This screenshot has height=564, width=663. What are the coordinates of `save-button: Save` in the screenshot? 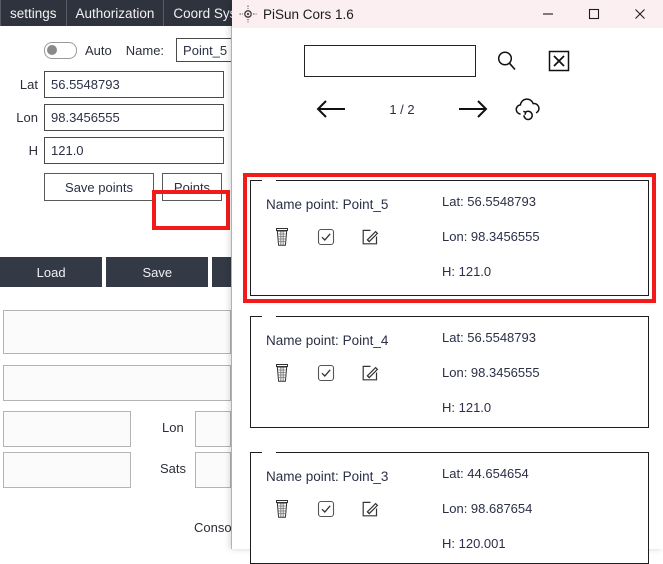 It's located at (157, 272).